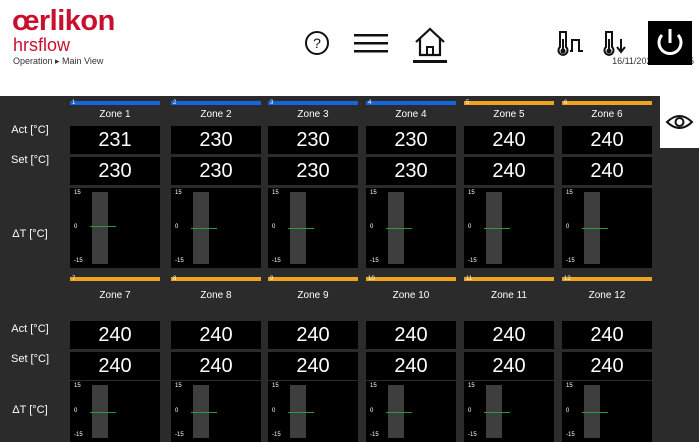  What do you see at coordinates (430, 44) in the screenshot?
I see `home-icon` at bounding box center [430, 44].